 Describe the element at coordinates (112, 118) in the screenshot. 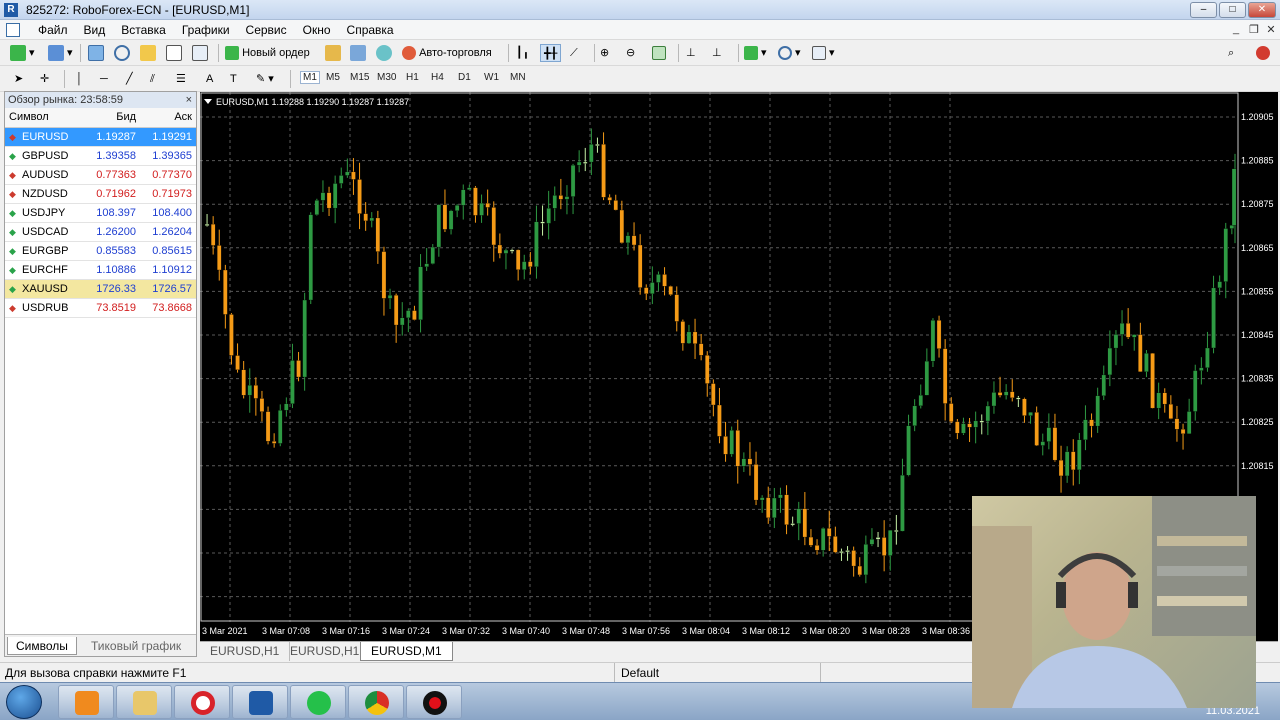

I see `column-bid: Бид` at that location.